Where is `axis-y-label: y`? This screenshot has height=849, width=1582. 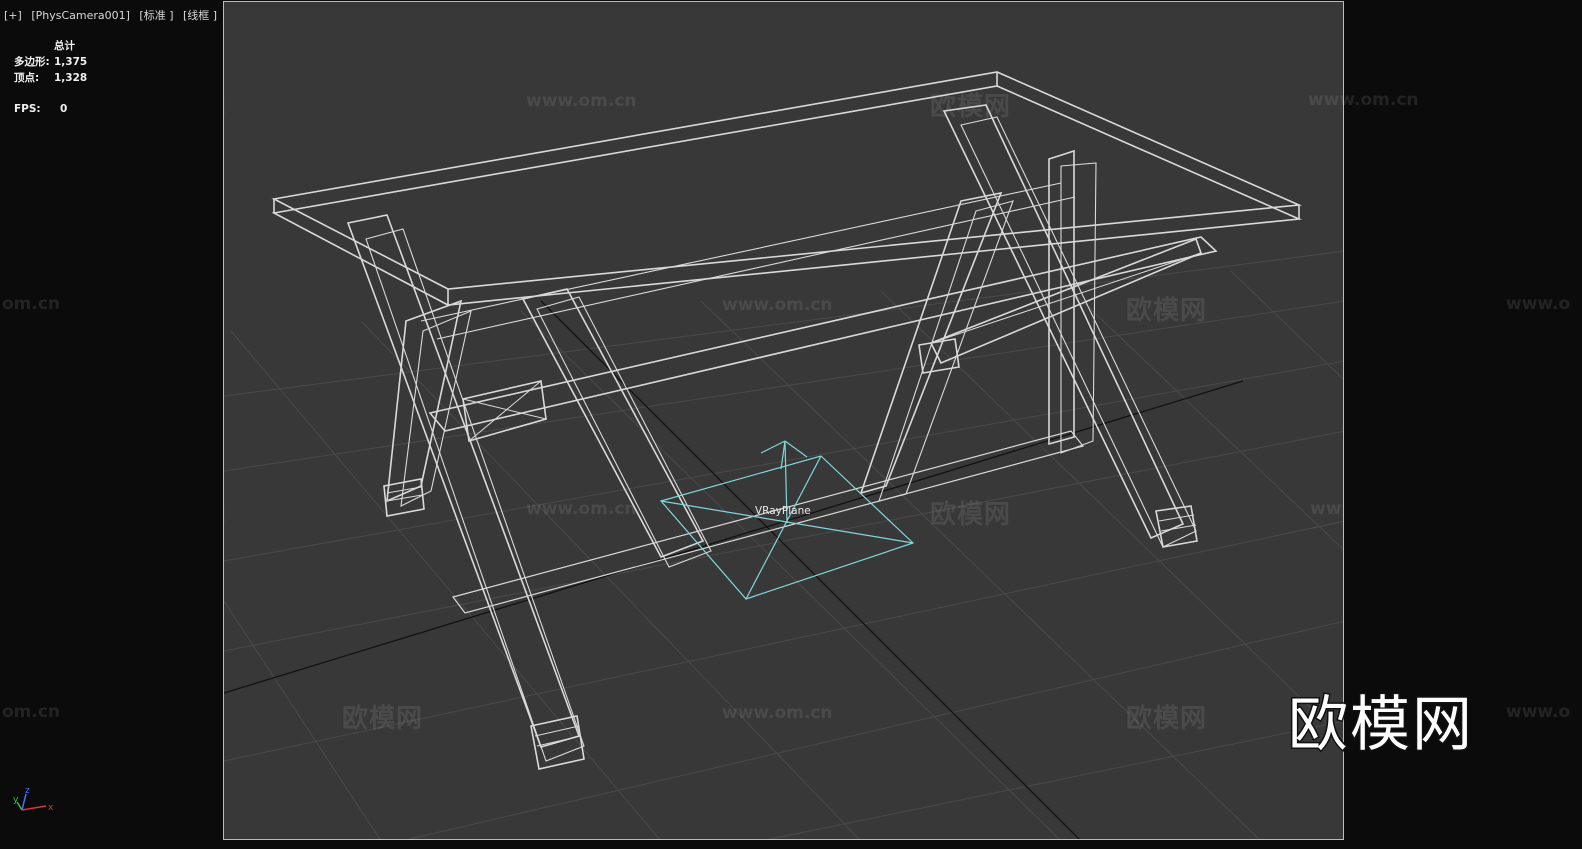
axis-y-label: y is located at coordinates (16, 800).